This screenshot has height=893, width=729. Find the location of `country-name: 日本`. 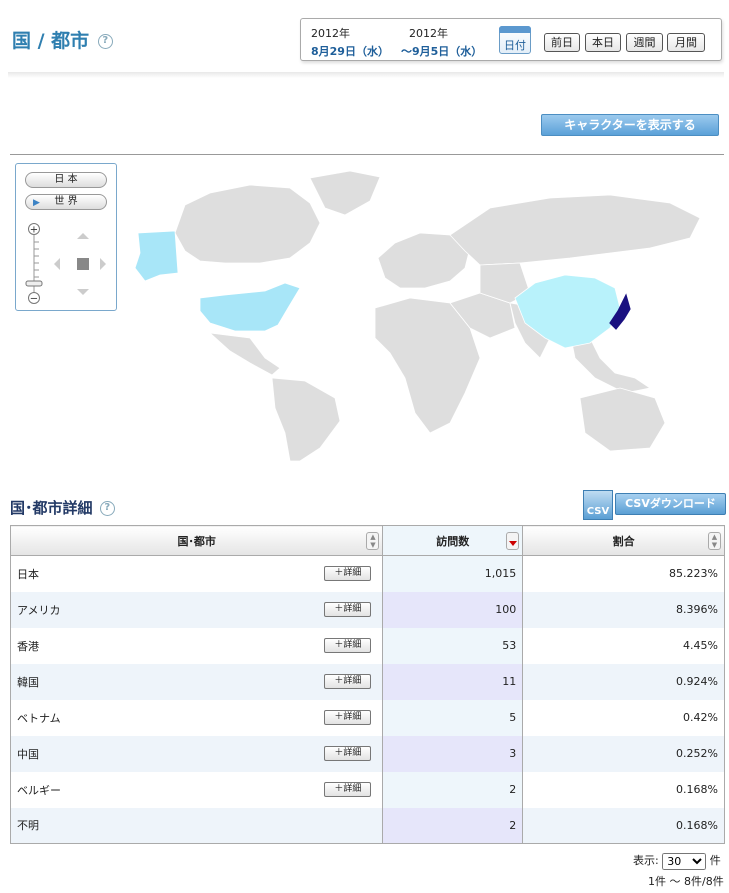

country-name: 日本 is located at coordinates (28, 574).